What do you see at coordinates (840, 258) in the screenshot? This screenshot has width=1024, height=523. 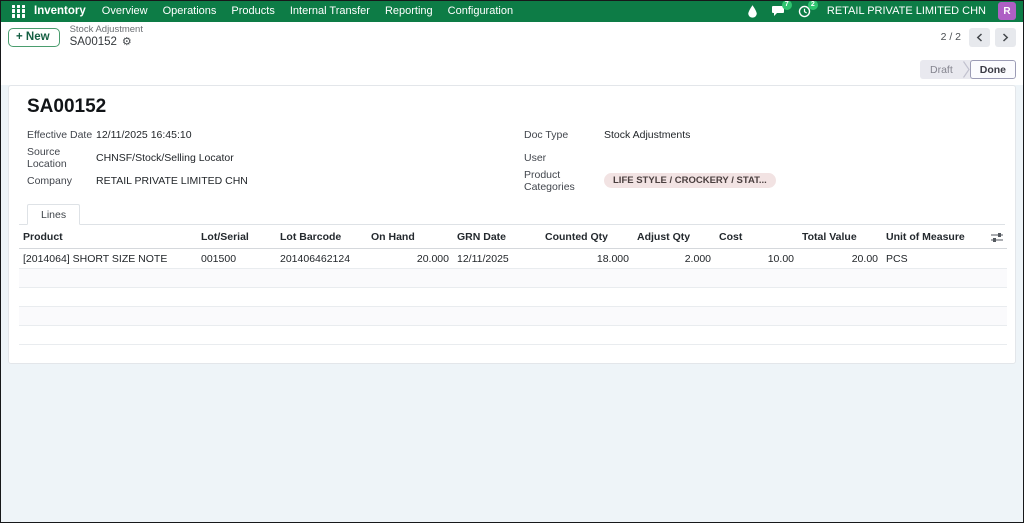 I see `cell-total-value: 20.00` at bounding box center [840, 258].